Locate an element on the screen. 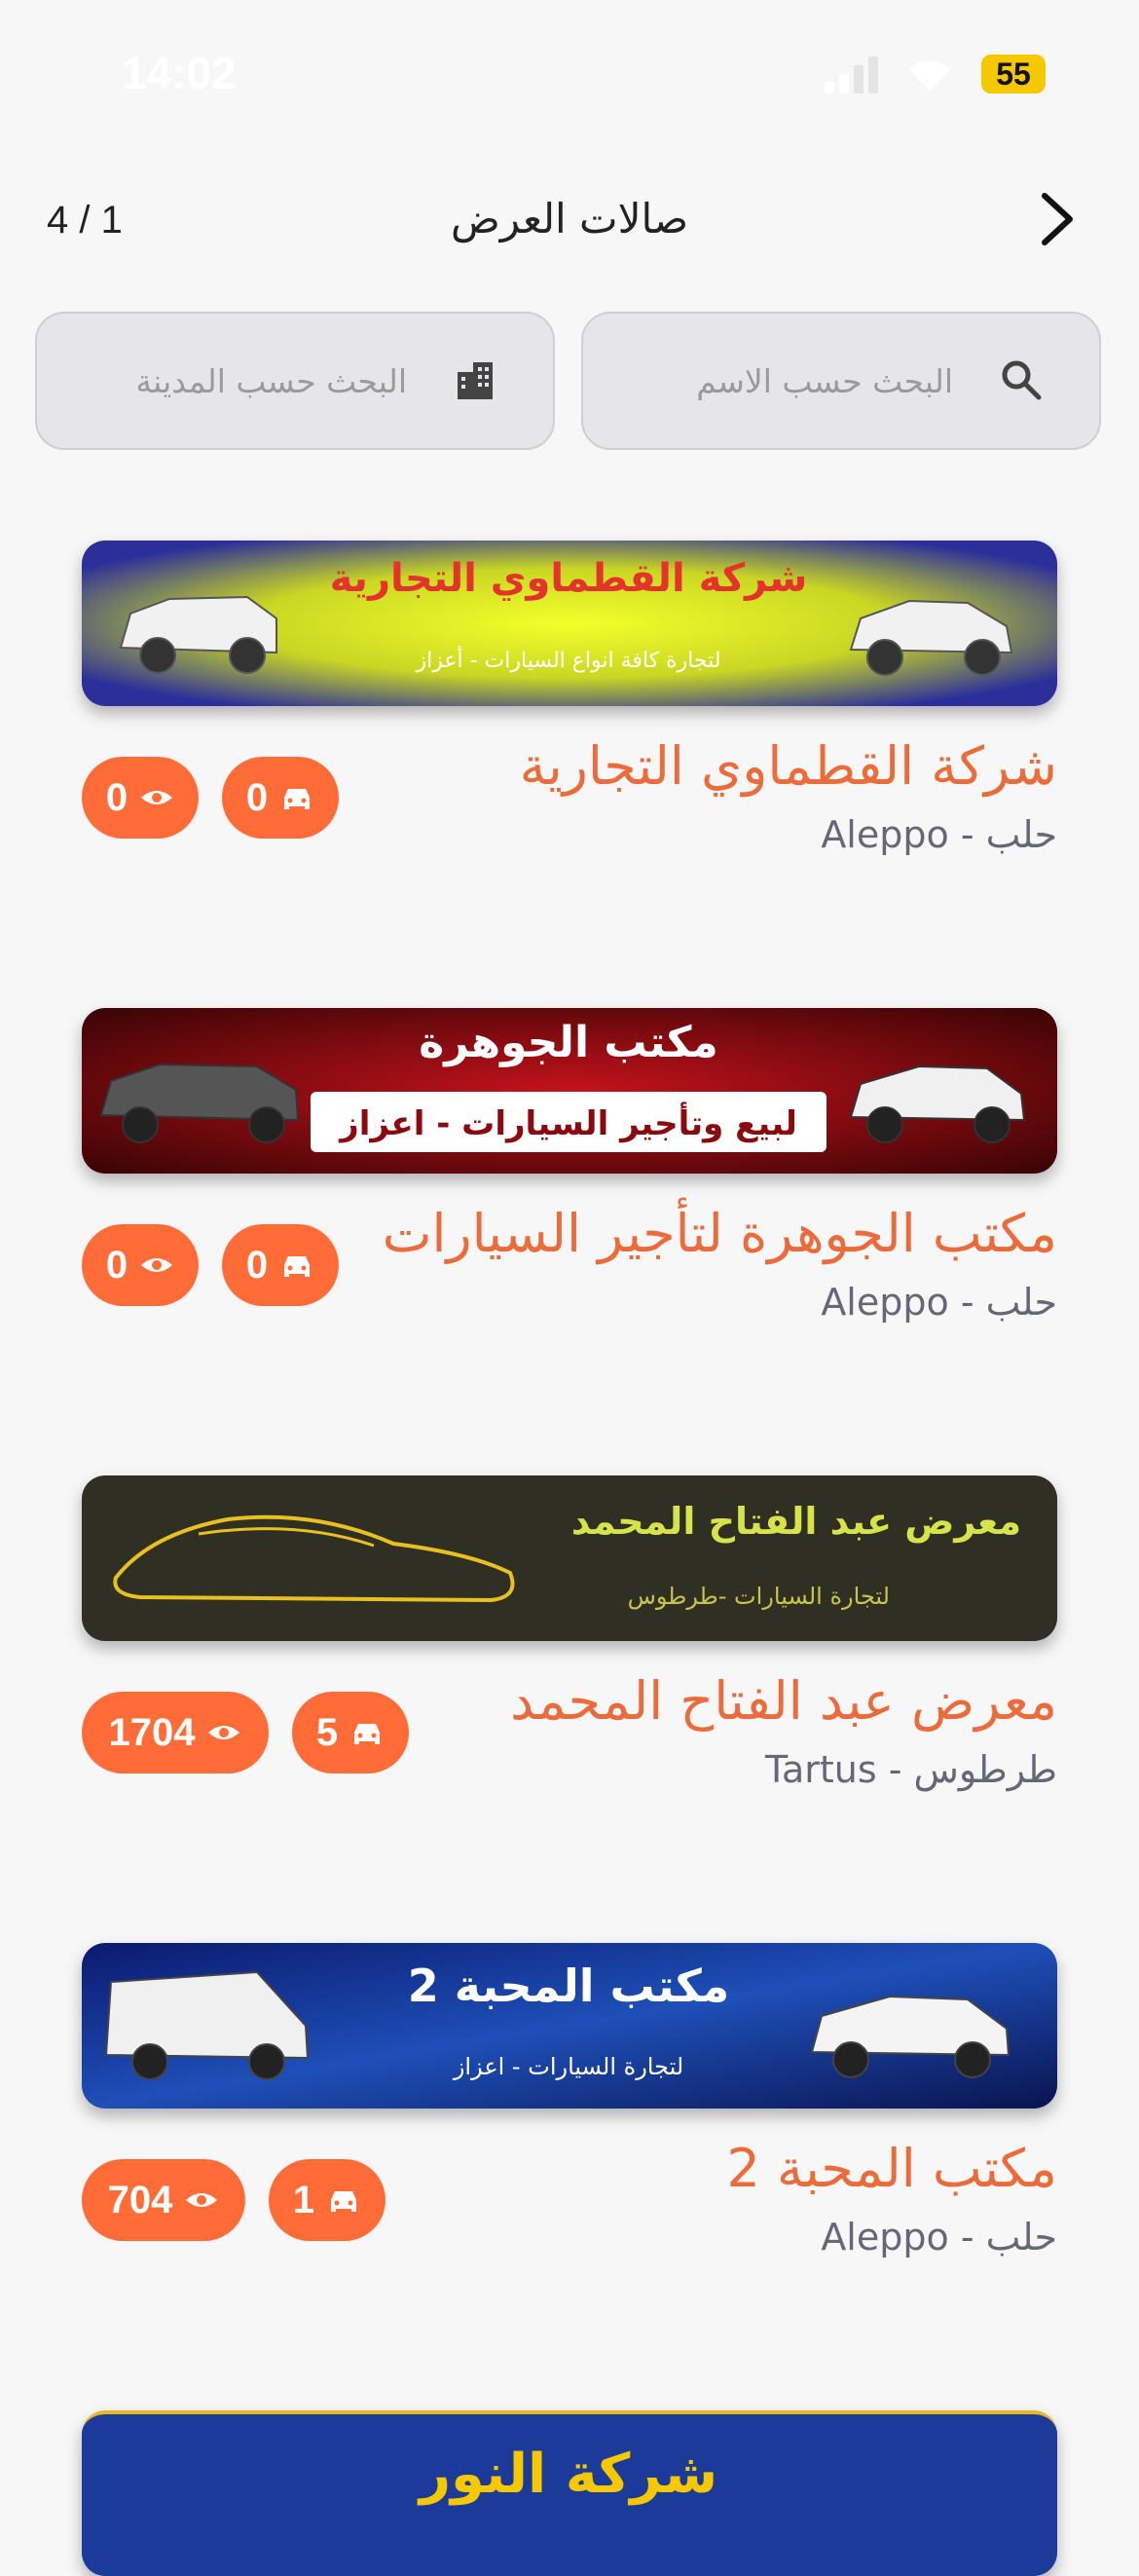  cars-count-badge: 5 is located at coordinates (350, 1732).